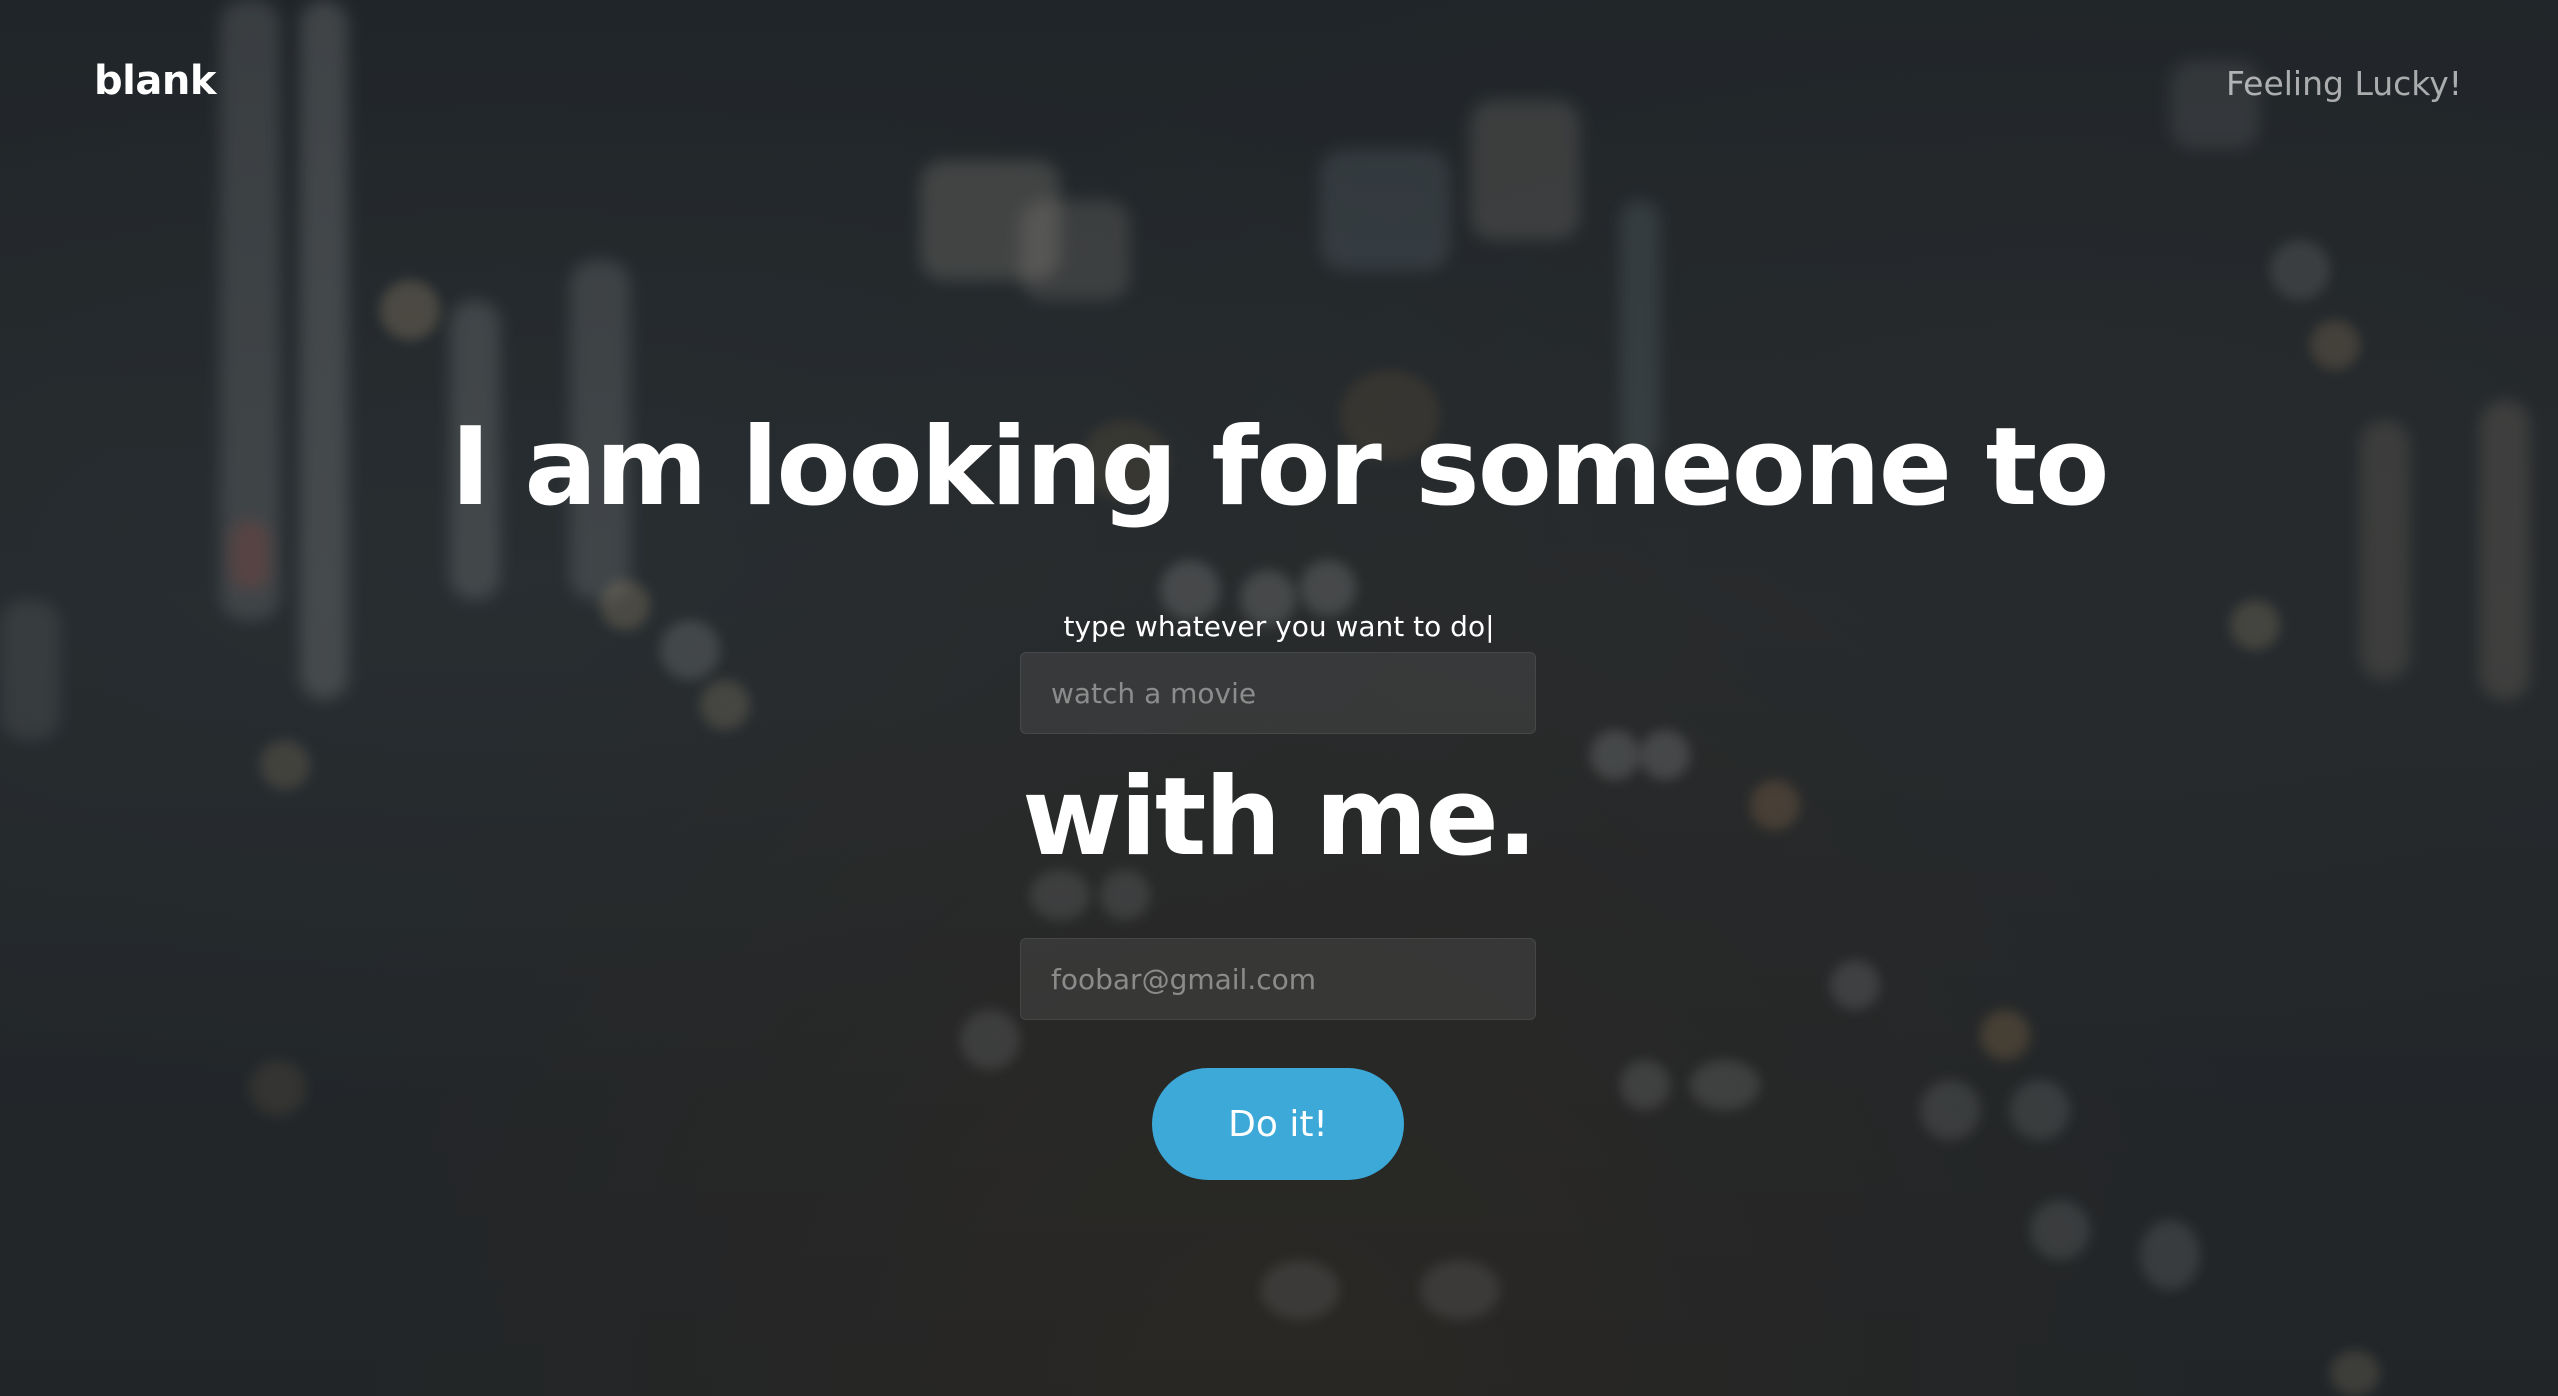  Describe the element at coordinates (1280, 817) in the screenshot. I see `headline-bottom: with me.` at that location.